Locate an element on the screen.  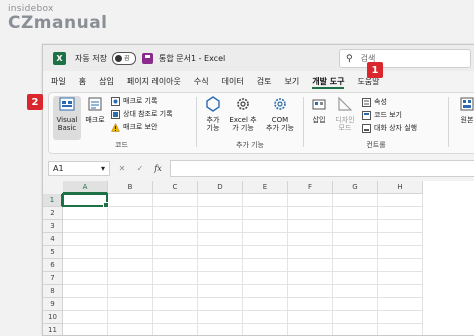
row-header: 11 is located at coordinates (53, 329).